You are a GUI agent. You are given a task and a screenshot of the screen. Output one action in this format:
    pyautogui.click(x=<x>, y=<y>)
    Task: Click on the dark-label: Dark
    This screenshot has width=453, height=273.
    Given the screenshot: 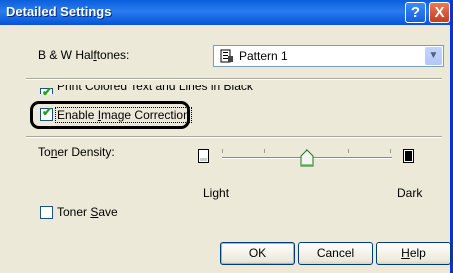 What is the action you would take?
    pyautogui.click(x=410, y=193)
    